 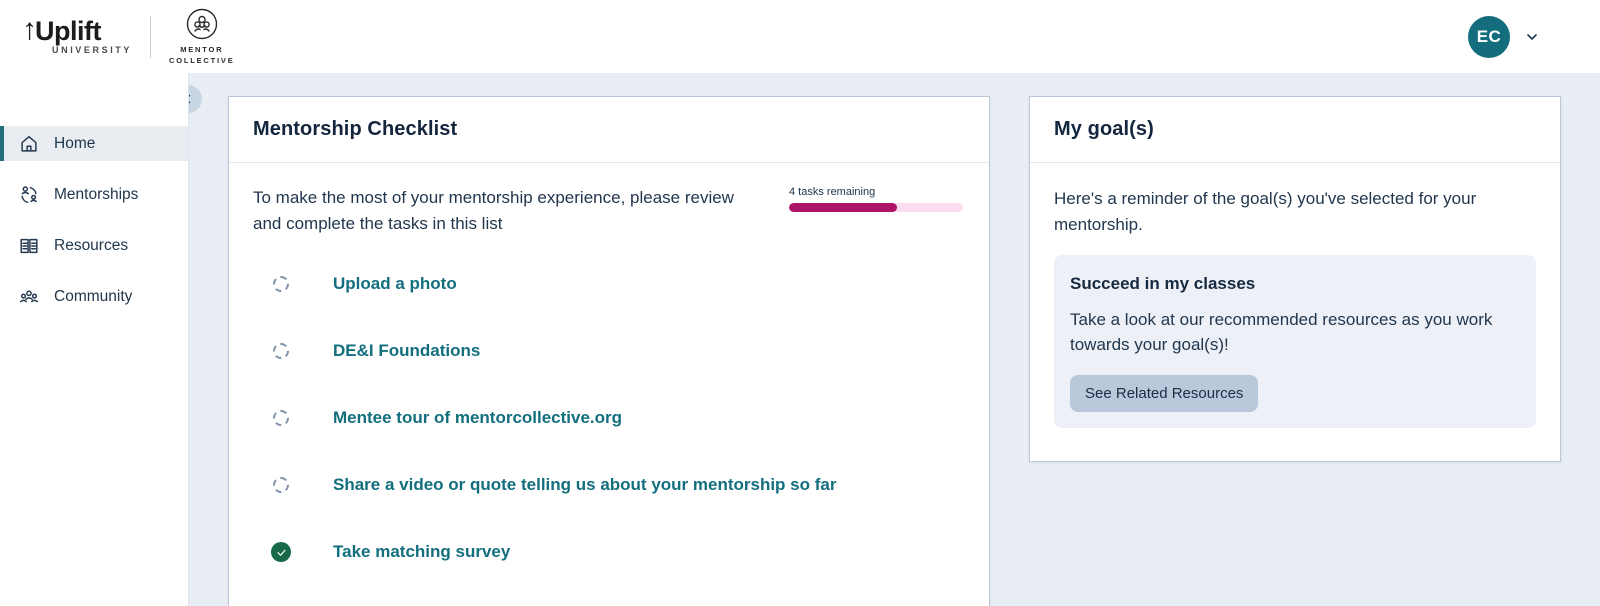 I want to click on sidebar-item-label: Community, so click(x=93, y=296).